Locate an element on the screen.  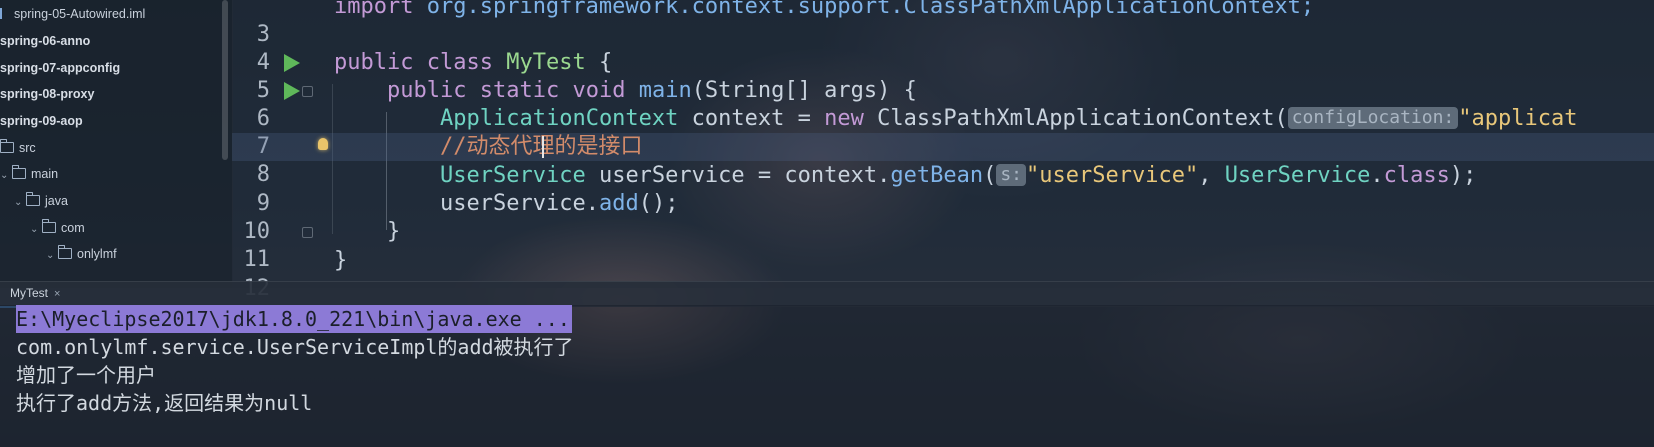
tree-item-label: spring-06-anno is located at coordinates (45, 41).